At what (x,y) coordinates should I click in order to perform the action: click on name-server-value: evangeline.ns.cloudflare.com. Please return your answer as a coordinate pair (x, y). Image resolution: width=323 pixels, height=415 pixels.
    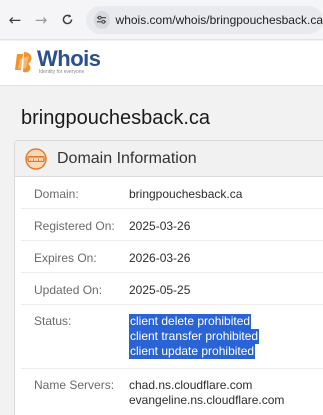
    Looking at the image, I should click on (207, 400).